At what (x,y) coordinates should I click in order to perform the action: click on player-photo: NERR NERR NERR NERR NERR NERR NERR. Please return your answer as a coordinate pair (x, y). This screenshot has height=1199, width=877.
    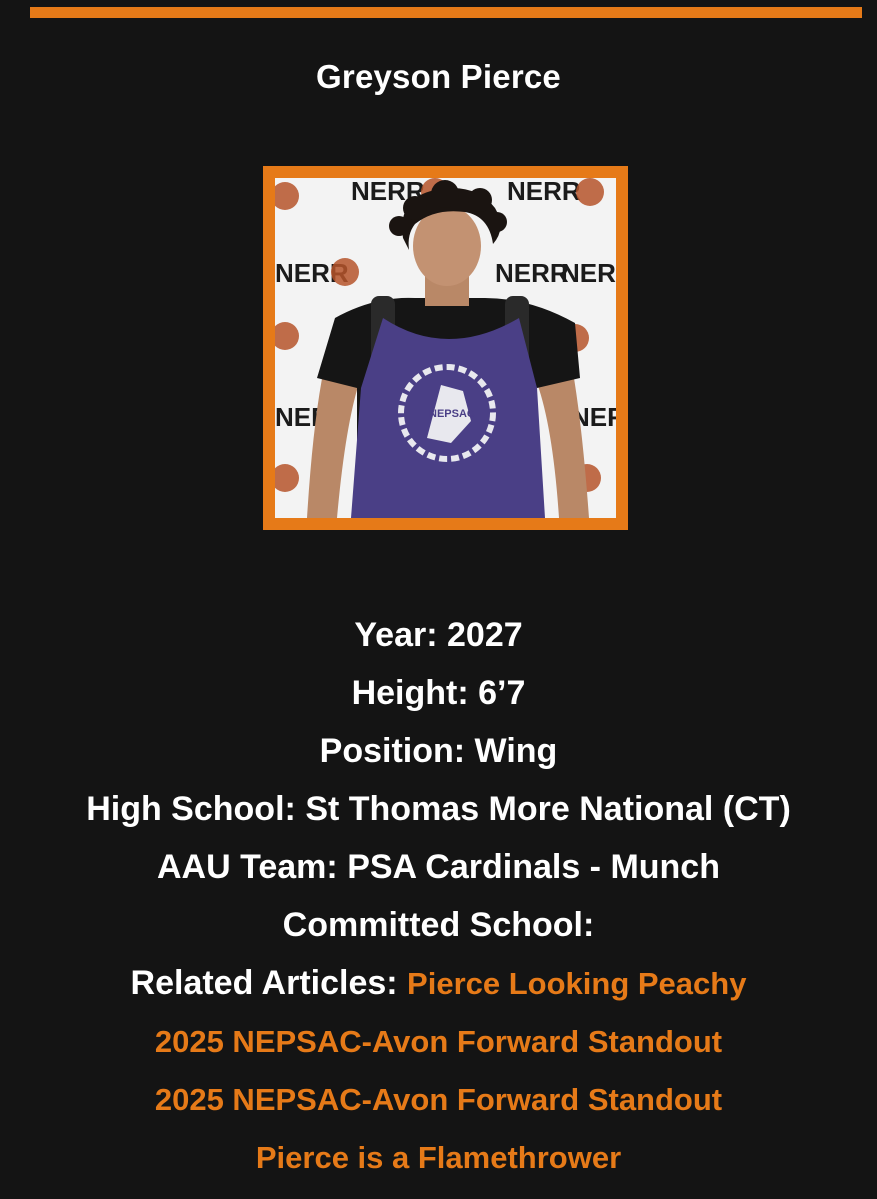
    Looking at the image, I should click on (445, 348).